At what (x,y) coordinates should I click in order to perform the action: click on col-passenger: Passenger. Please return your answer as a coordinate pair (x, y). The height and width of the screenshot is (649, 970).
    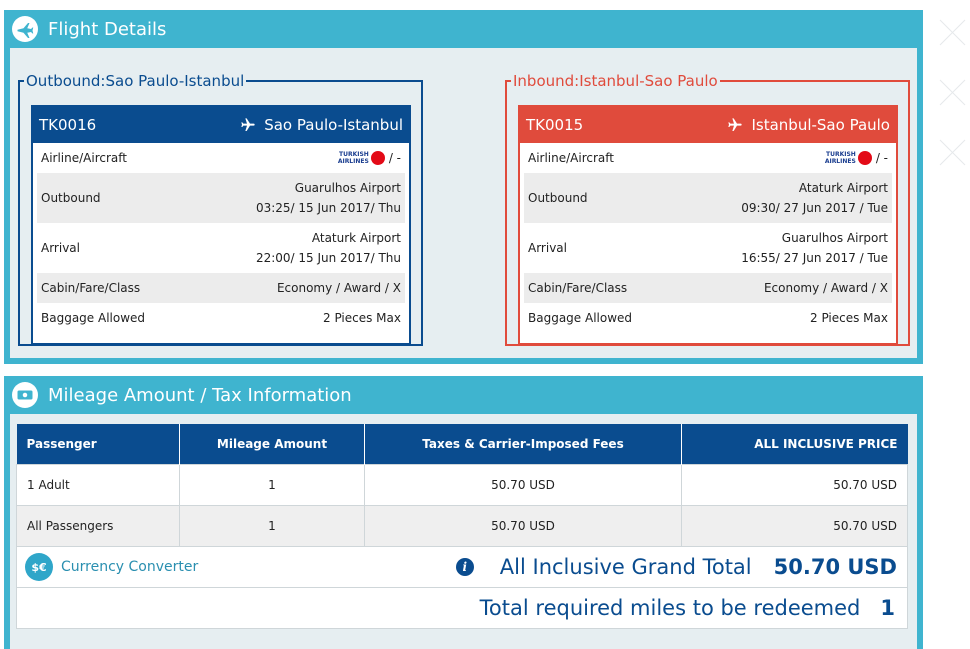
    Looking at the image, I should click on (98, 444).